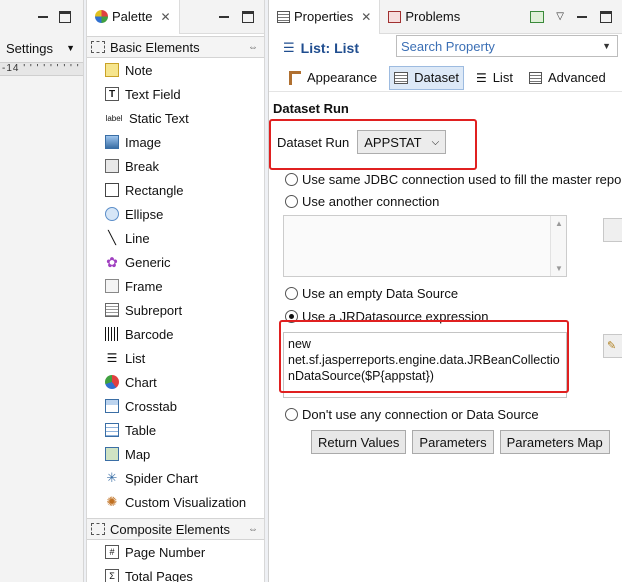  Describe the element at coordinates (359, 442) in the screenshot. I see `return-values-button: Return Values` at that location.